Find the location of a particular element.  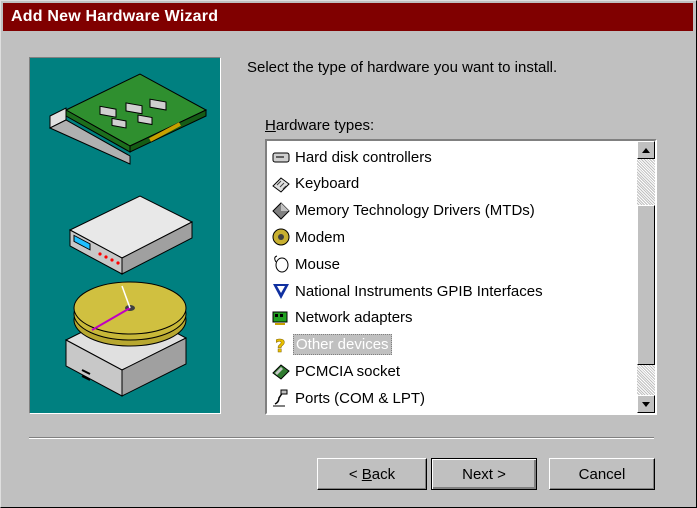

hardware-type-item: Keyboard is located at coordinates (316, 184).